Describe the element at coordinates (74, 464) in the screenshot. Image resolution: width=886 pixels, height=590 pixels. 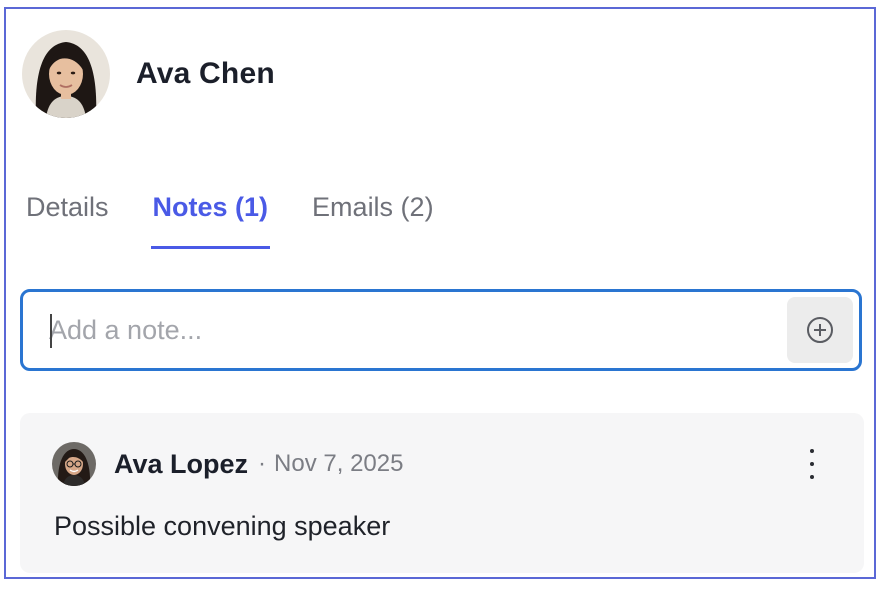
I see `author-avatar` at that location.